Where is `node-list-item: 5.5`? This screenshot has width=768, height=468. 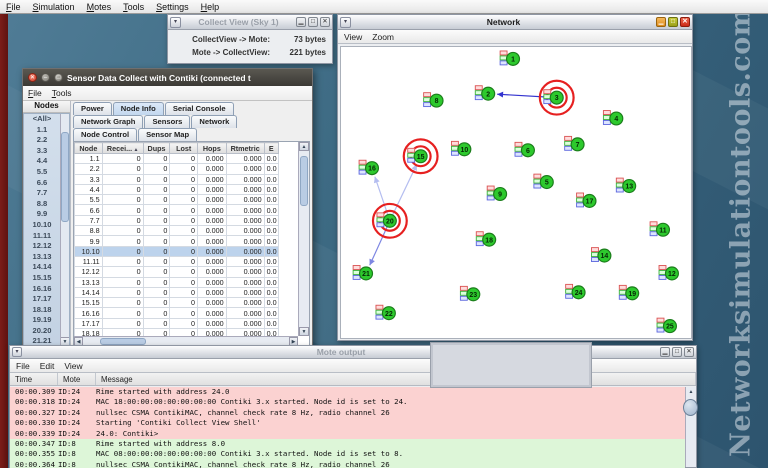 node-list-item: 5.5 is located at coordinates (42, 172).